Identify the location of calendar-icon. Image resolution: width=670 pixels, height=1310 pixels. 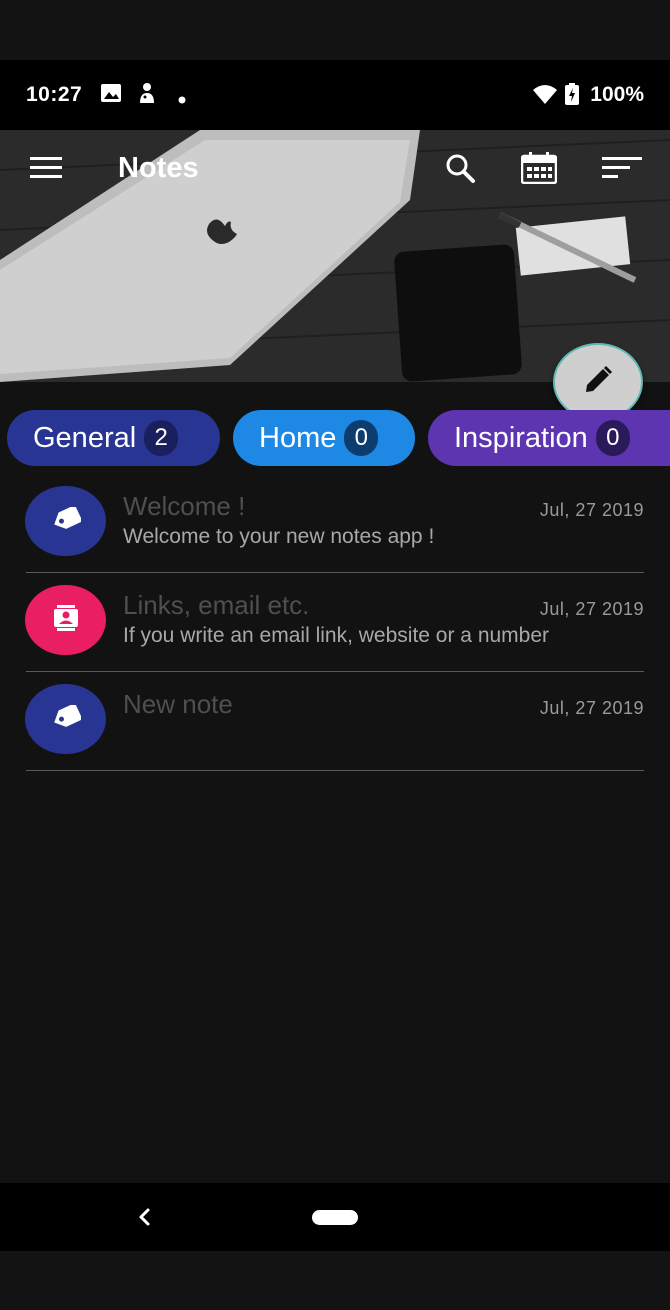
(539, 170).